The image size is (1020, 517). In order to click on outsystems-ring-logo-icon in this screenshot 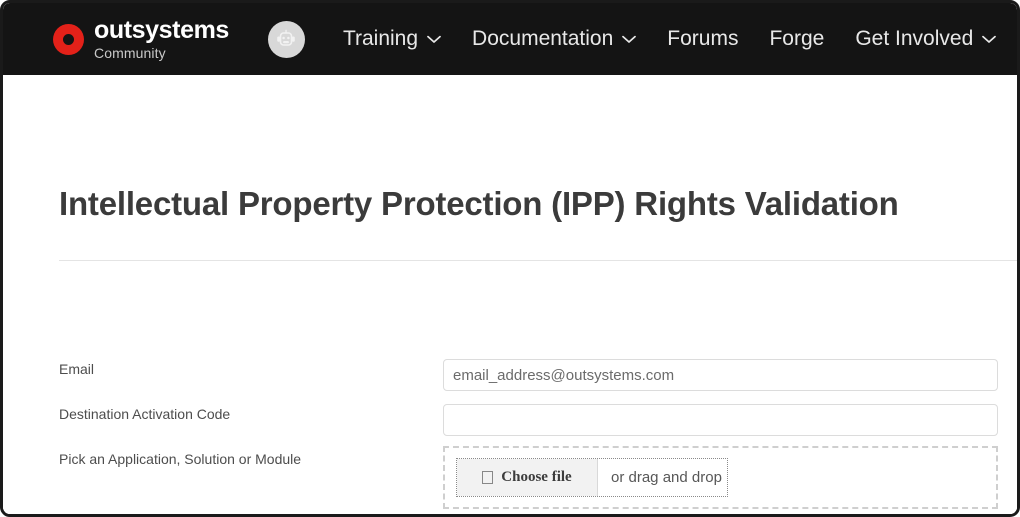, I will do `click(68, 39)`.